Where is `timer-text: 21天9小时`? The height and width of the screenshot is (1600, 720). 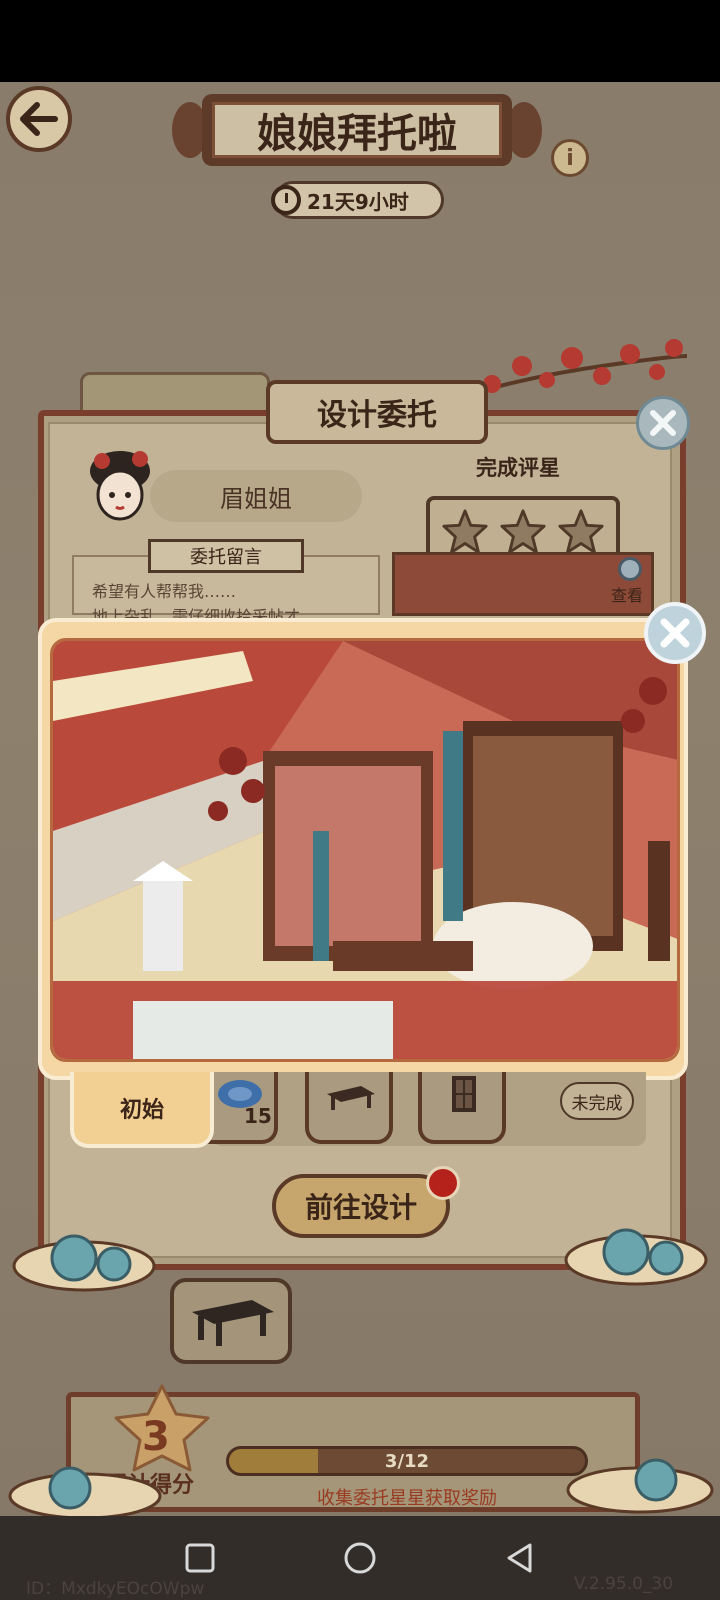 timer-text: 21天9小时 is located at coordinates (358, 201).